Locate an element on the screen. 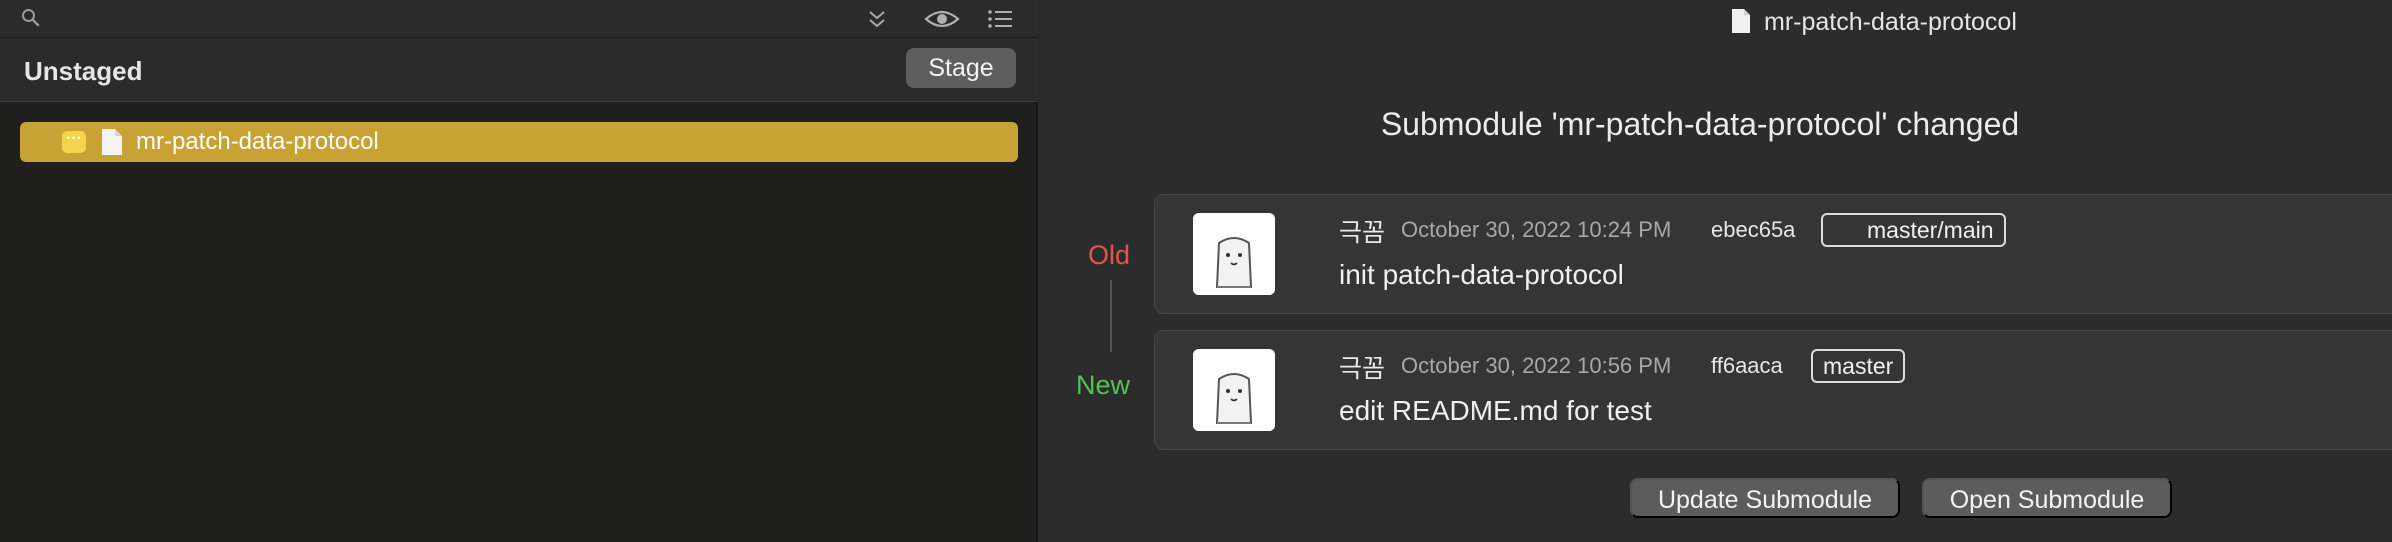 The image size is (2392, 542). commit-date: October 30, 2022 10:56 PM is located at coordinates (1536, 365).